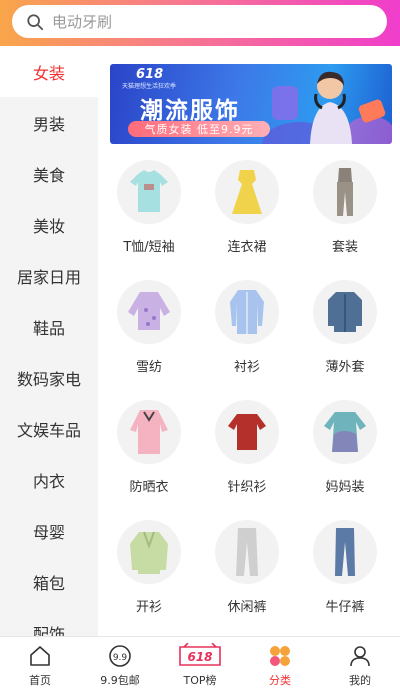  Describe the element at coordinates (40, 656) in the screenshot. I see `home-icon` at that location.